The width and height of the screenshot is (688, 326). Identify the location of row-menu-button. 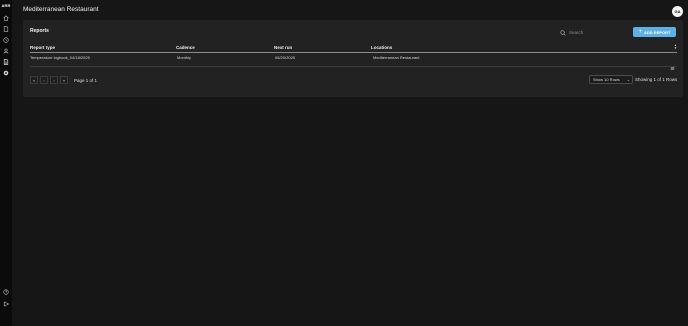
(672, 64).